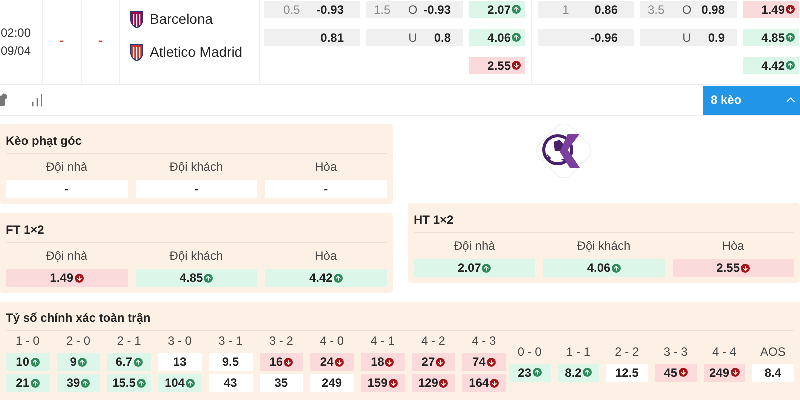 This screenshot has height=400, width=800. What do you see at coordinates (414, 37) in the screenshot?
I see `over-under-cell: U 0.8` at bounding box center [414, 37].